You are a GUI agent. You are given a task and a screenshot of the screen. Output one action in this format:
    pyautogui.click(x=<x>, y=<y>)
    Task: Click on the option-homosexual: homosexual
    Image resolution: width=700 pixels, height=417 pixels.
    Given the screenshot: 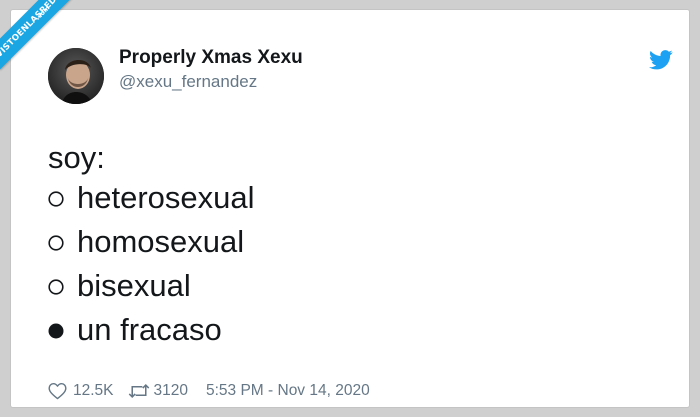 What is the action you would take?
    pyautogui.click(x=146, y=242)
    